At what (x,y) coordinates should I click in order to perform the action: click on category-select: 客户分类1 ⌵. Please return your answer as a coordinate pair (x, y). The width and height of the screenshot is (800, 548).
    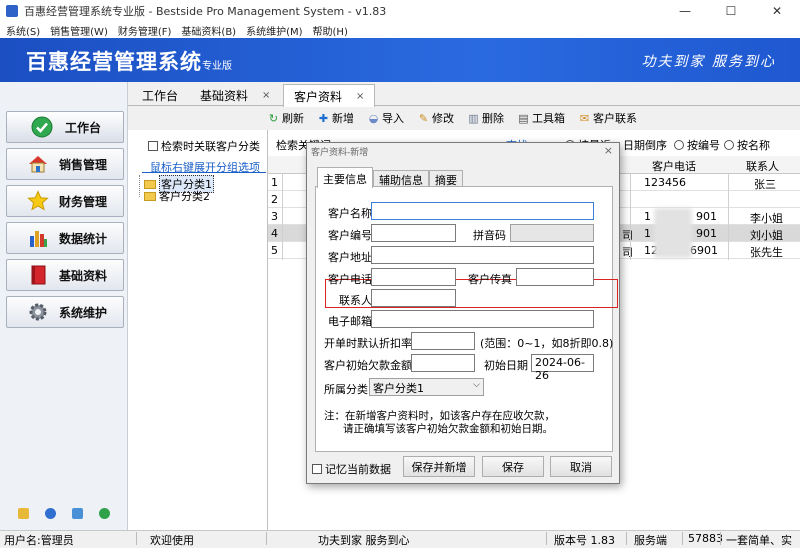
    Looking at the image, I should click on (426, 387).